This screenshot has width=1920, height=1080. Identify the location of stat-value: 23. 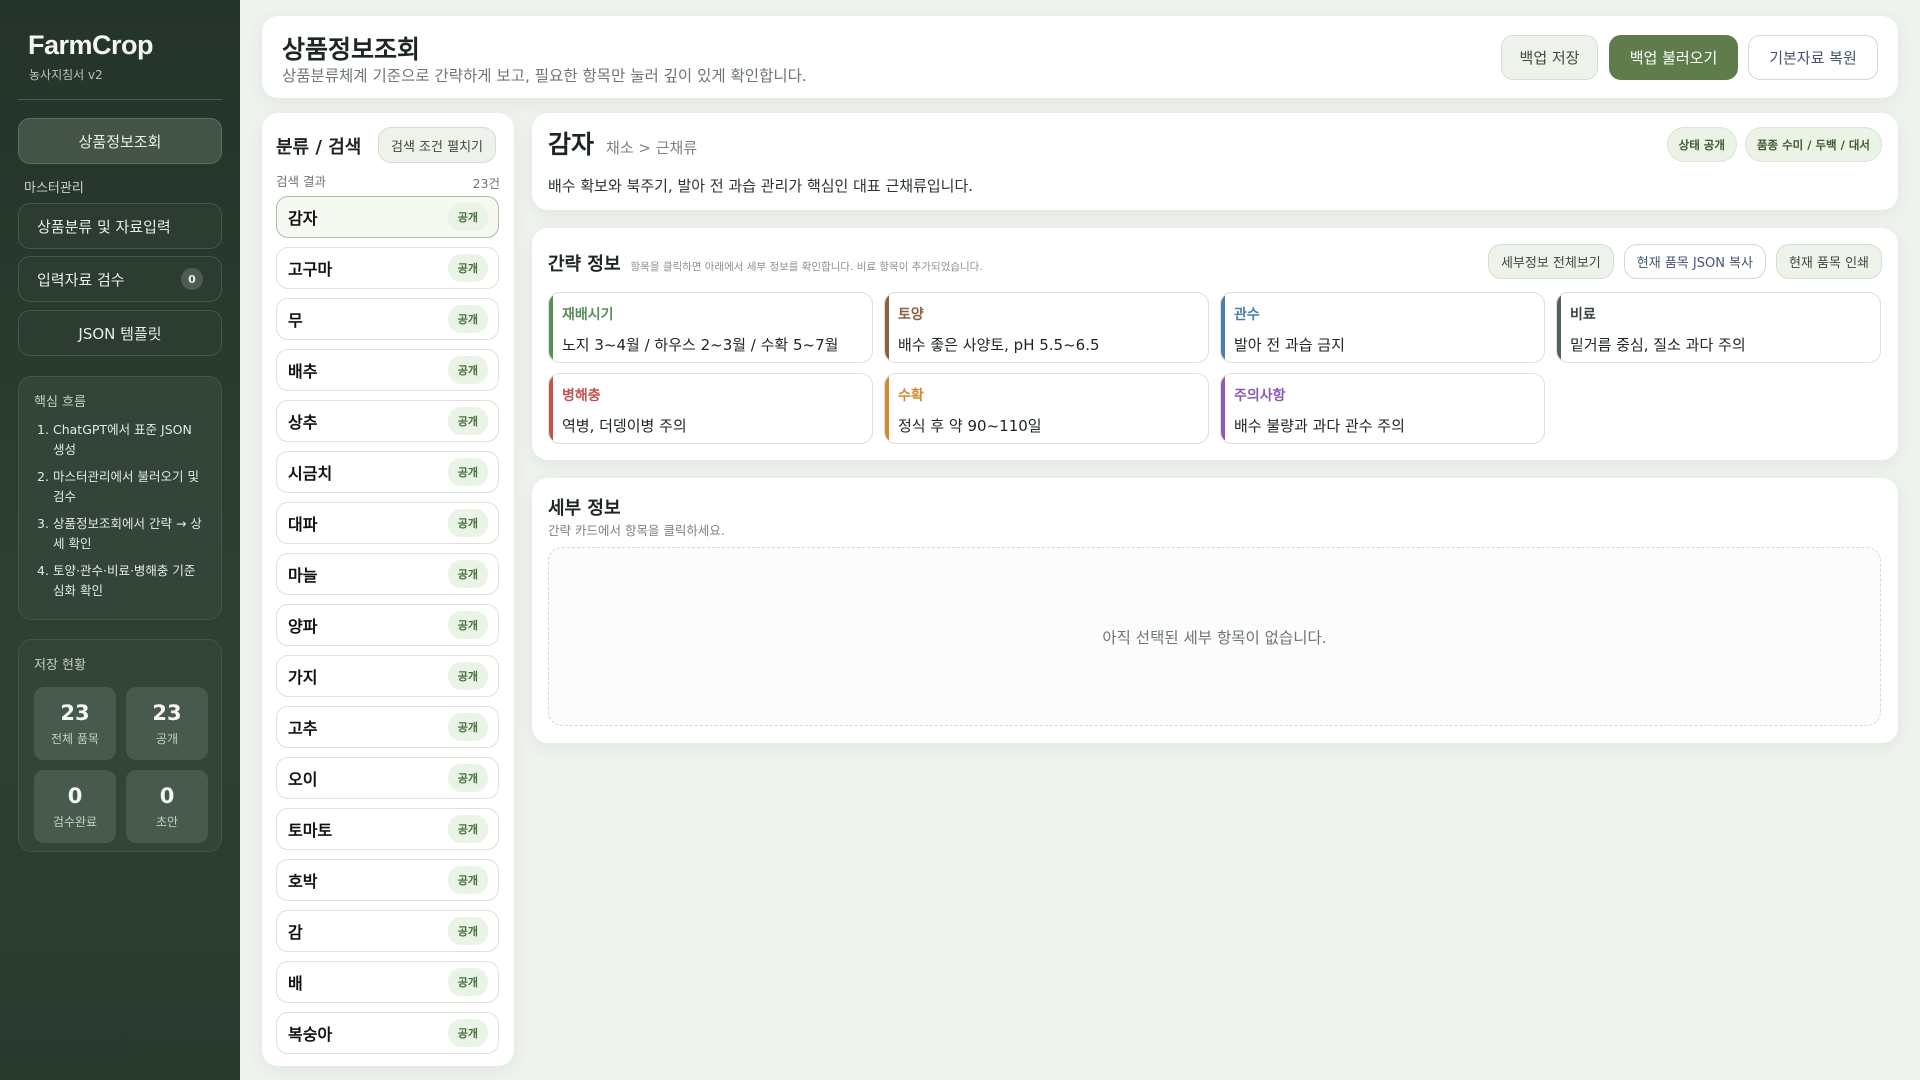
(167, 712).